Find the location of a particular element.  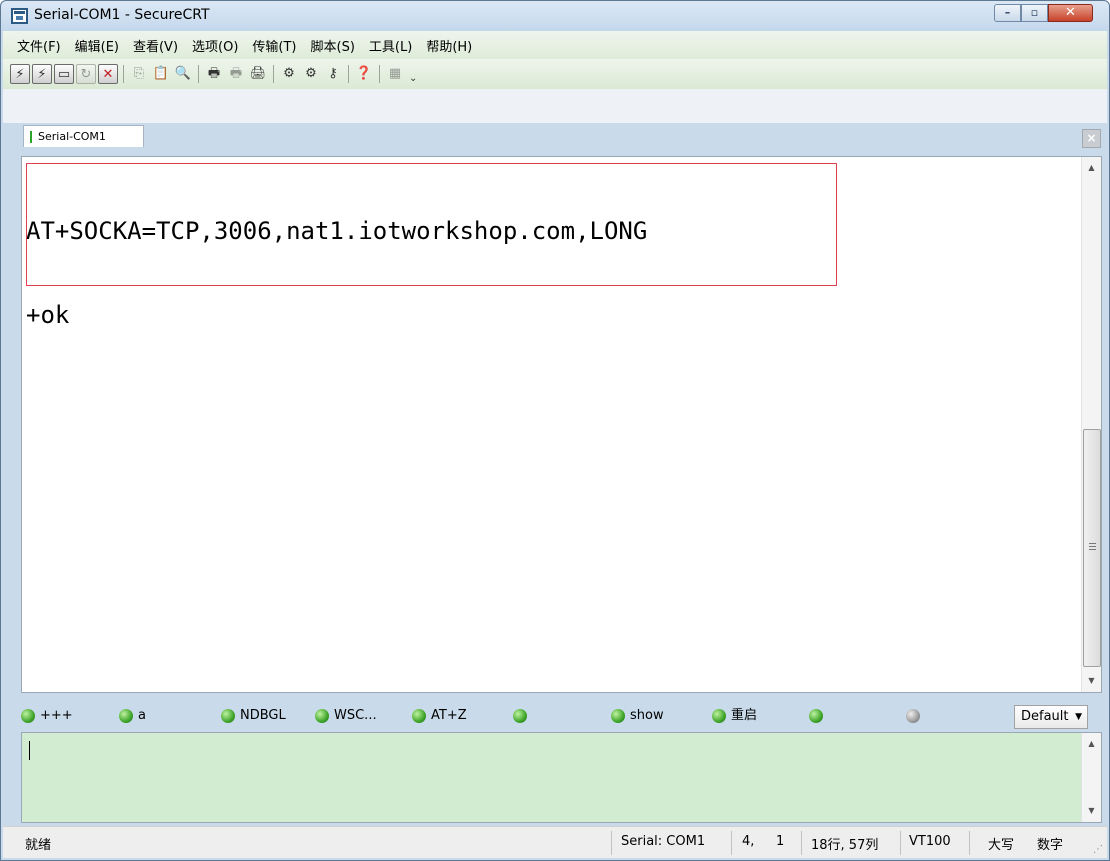

button-bar-button: 重启 is located at coordinates (734, 716).